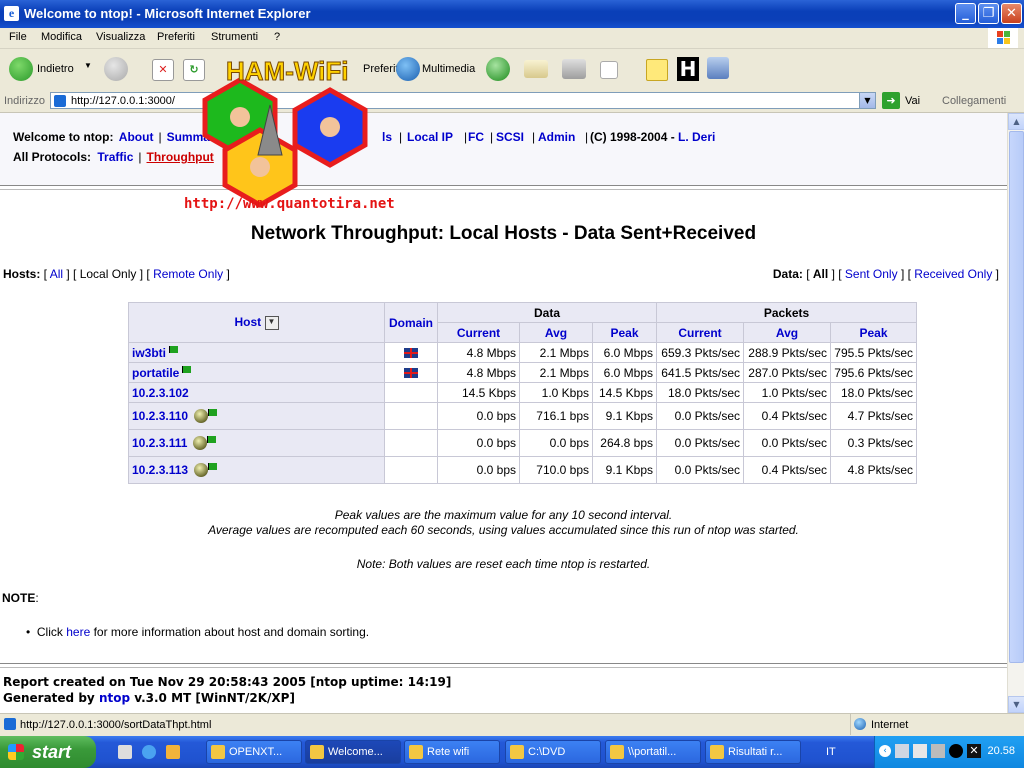  What do you see at coordinates (874, 352) in the screenshot?
I see `value-cell-p-peak: 795.5 Pkts/sec` at bounding box center [874, 352].